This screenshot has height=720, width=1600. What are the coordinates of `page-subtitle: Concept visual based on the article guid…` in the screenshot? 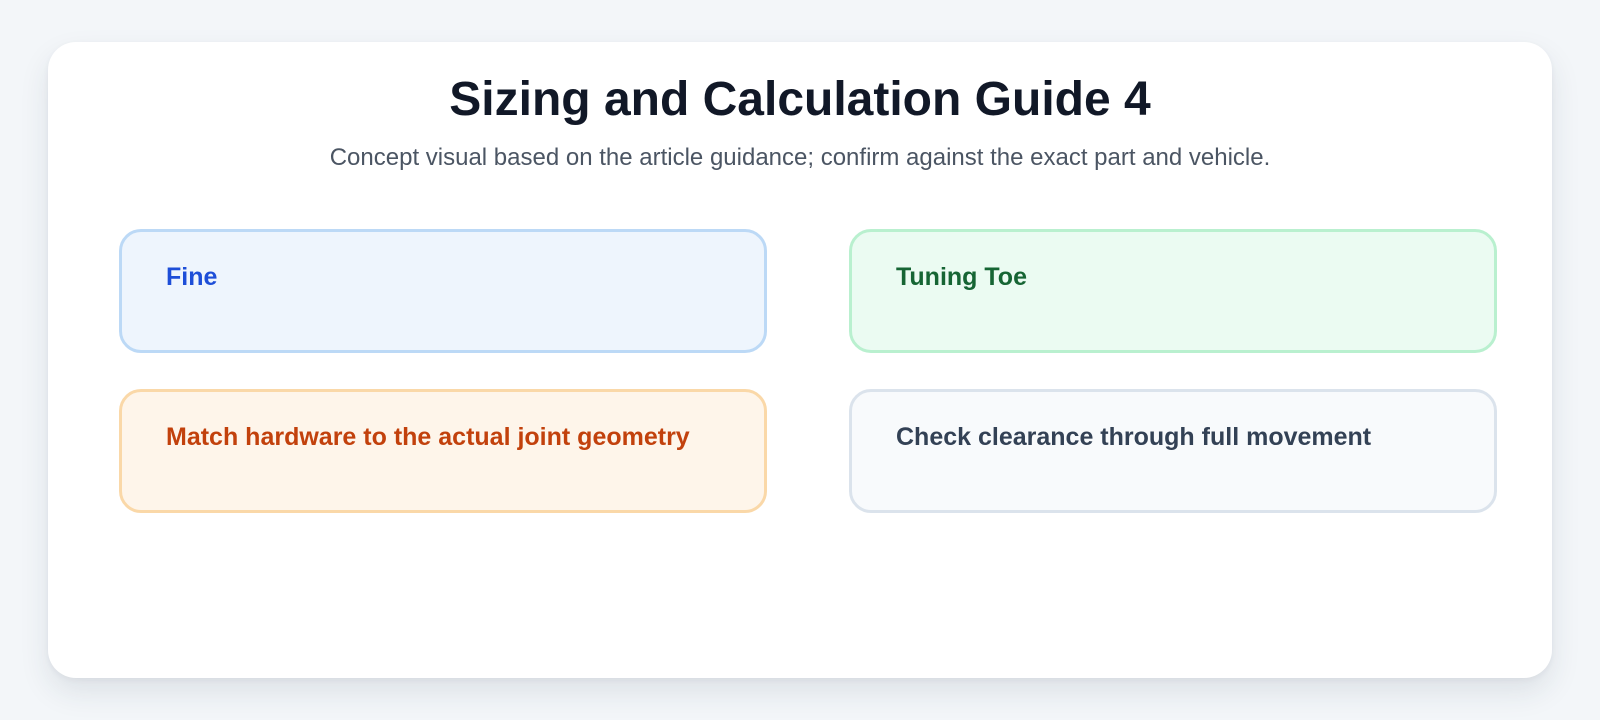 It's located at (800, 157).